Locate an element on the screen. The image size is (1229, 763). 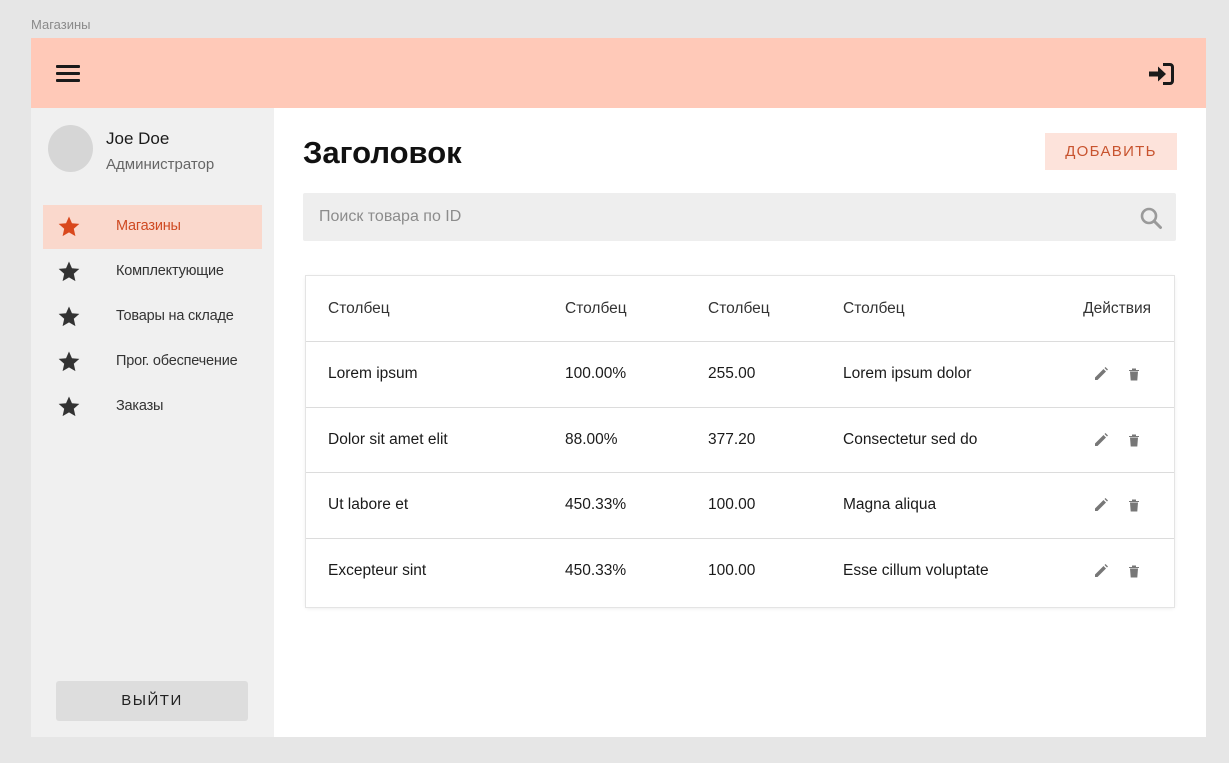
table-cell: Dolor sit amet elit is located at coordinates (435, 440).